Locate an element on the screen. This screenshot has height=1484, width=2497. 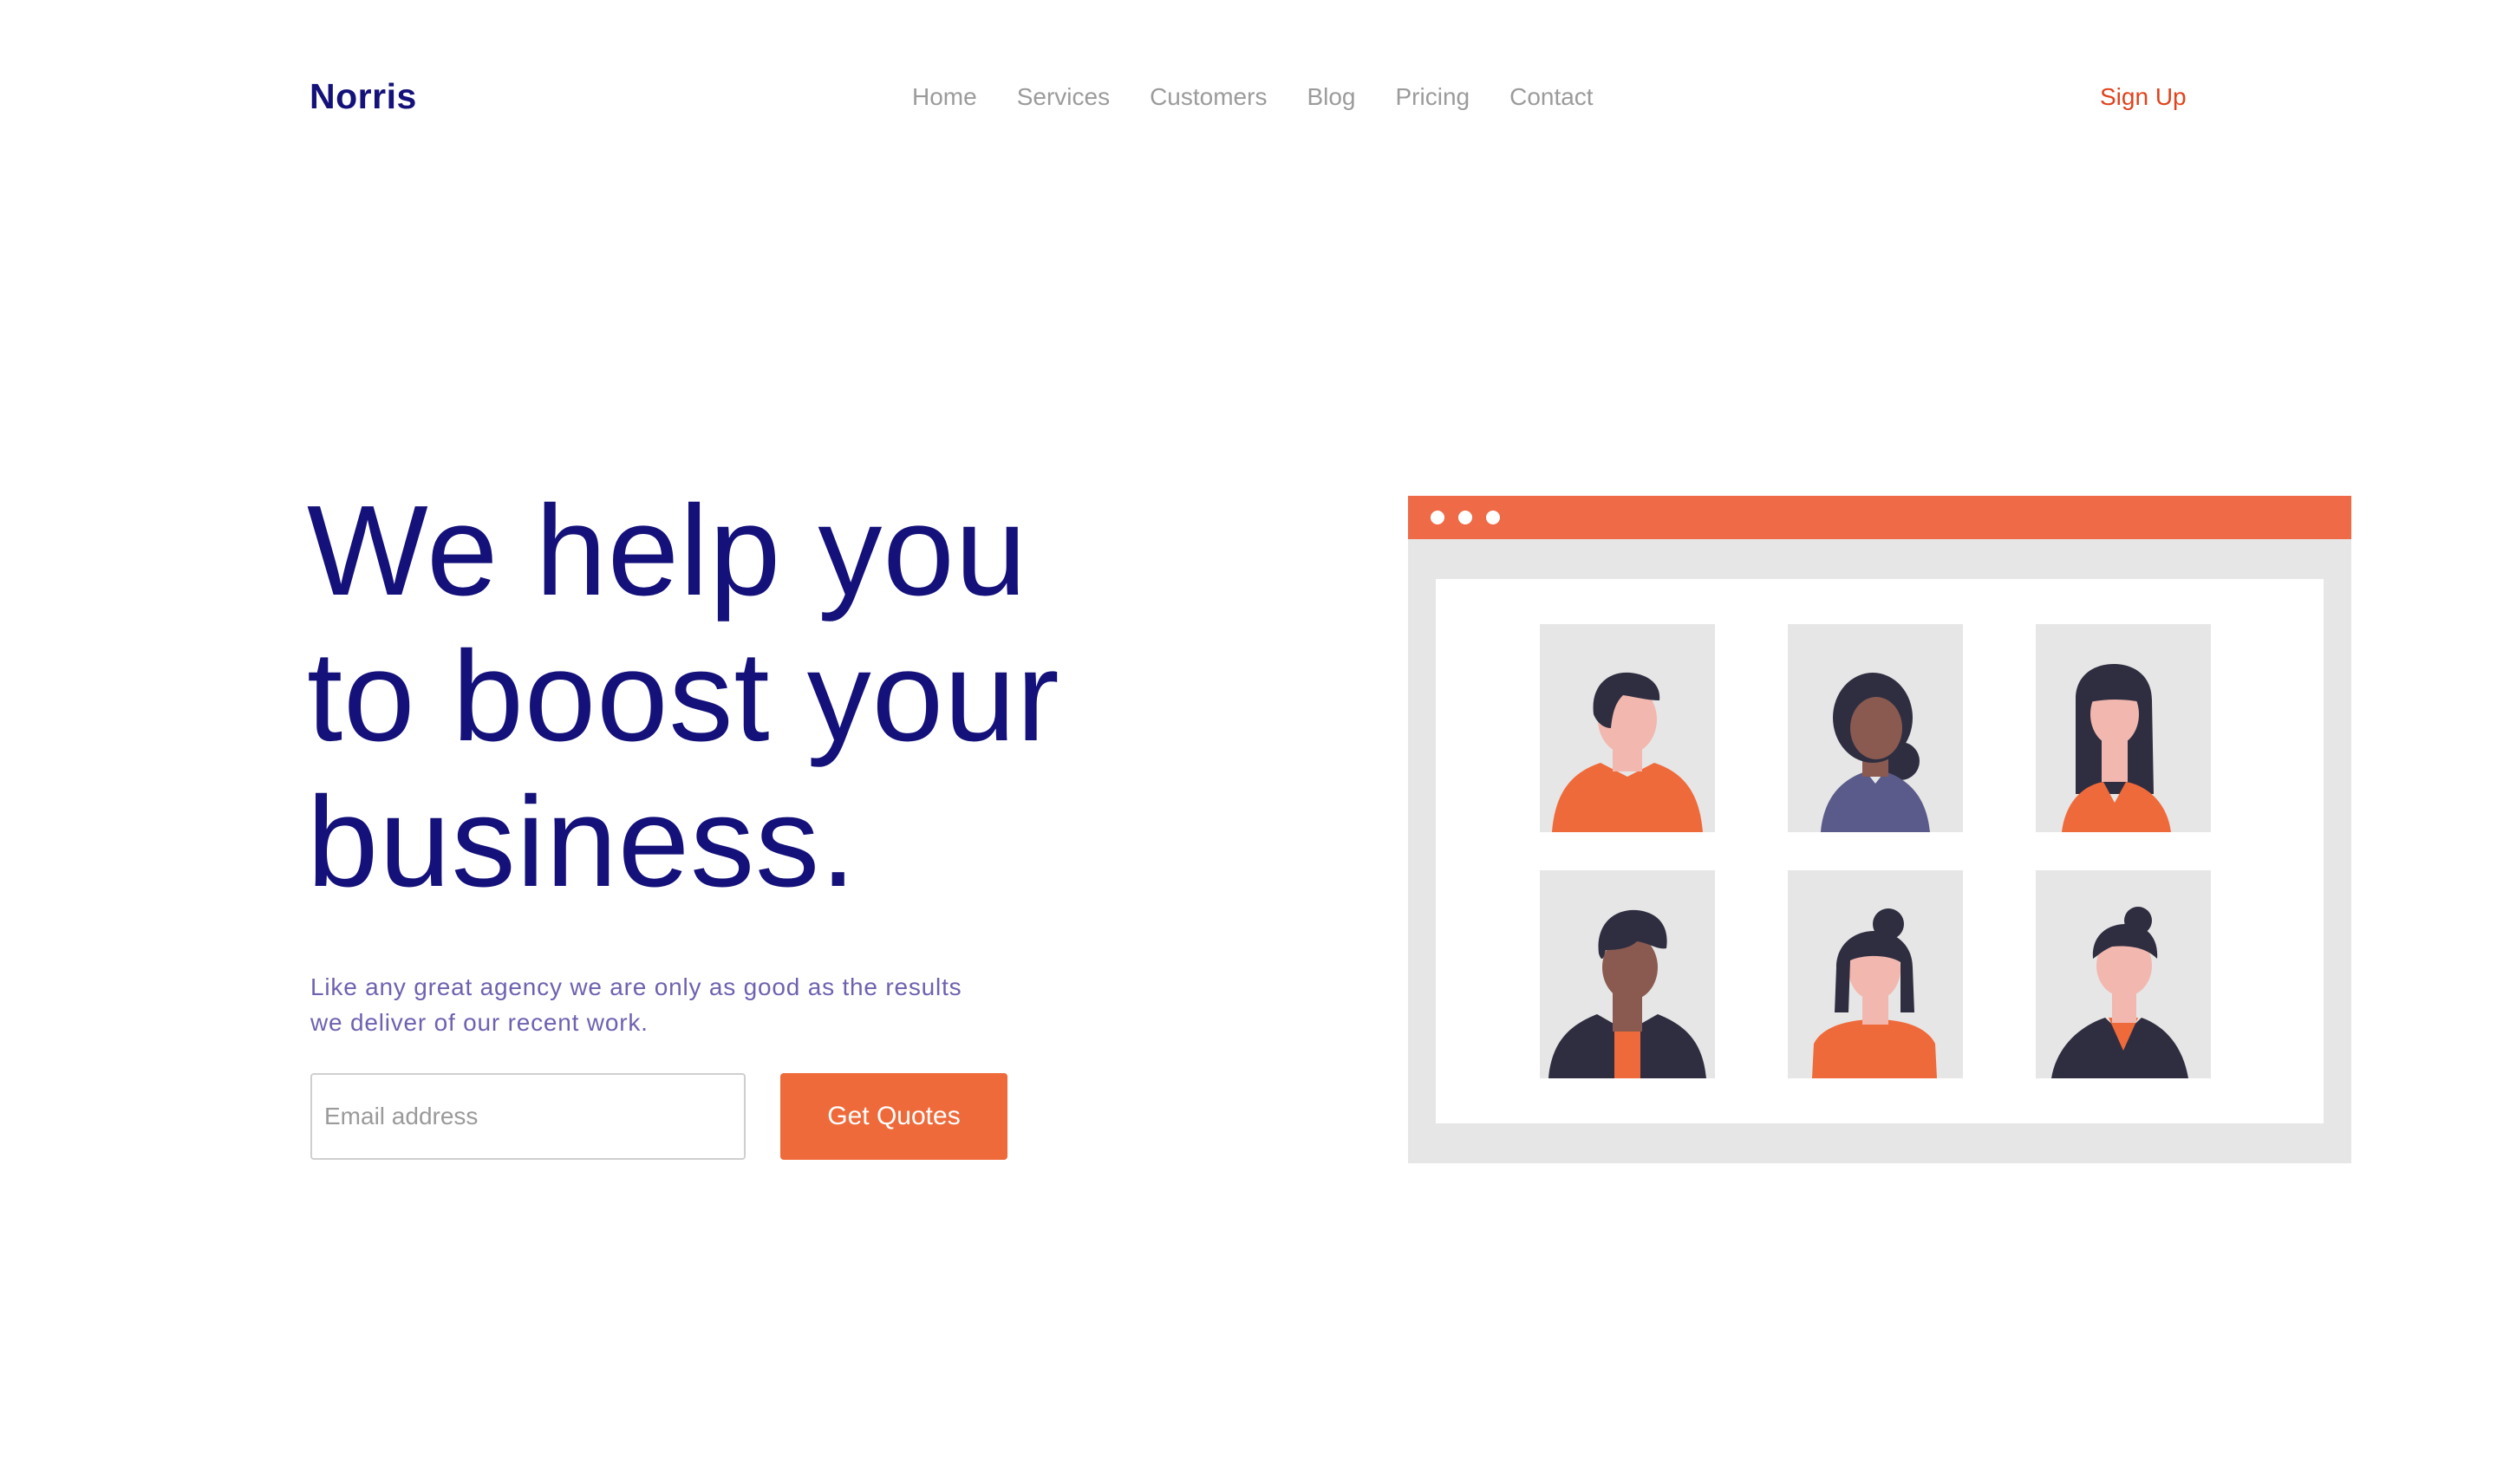
hero-subtitle-line: we deliver of our recent work. is located at coordinates (479, 1022).